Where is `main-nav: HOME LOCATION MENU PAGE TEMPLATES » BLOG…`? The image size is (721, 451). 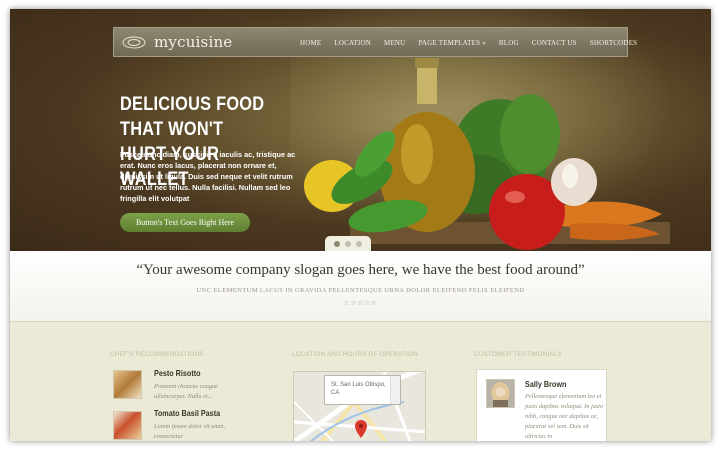
main-nav: HOME LOCATION MENU PAGE TEMPLATES » BLOG… is located at coordinates (475, 43).